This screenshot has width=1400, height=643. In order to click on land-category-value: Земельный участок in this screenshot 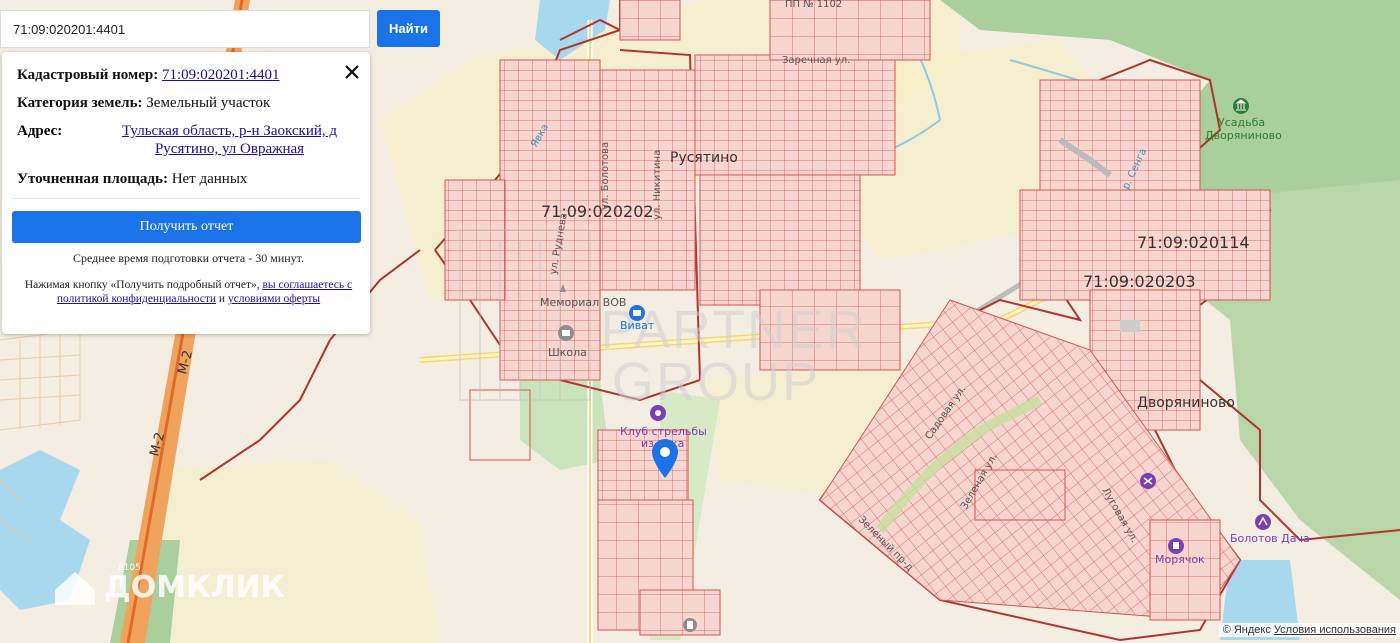, I will do `click(208, 103)`.